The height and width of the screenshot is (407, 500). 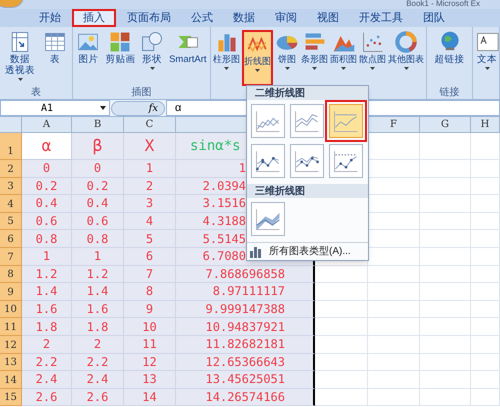 What do you see at coordinates (50, 18) in the screenshot?
I see `ribbon-tab: 开始` at bounding box center [50, 18].